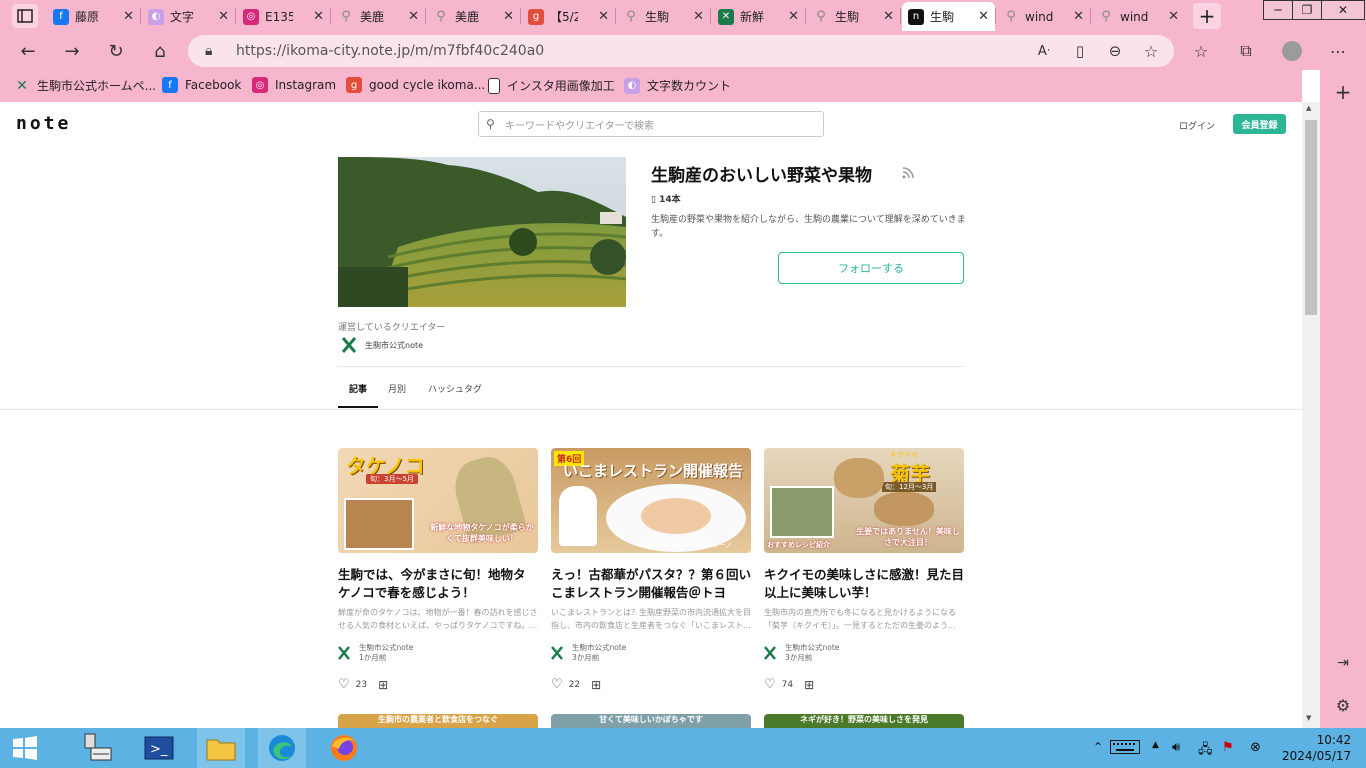  I want to click on read-aloud-icon: Aᐧ, so click(1044, 51).